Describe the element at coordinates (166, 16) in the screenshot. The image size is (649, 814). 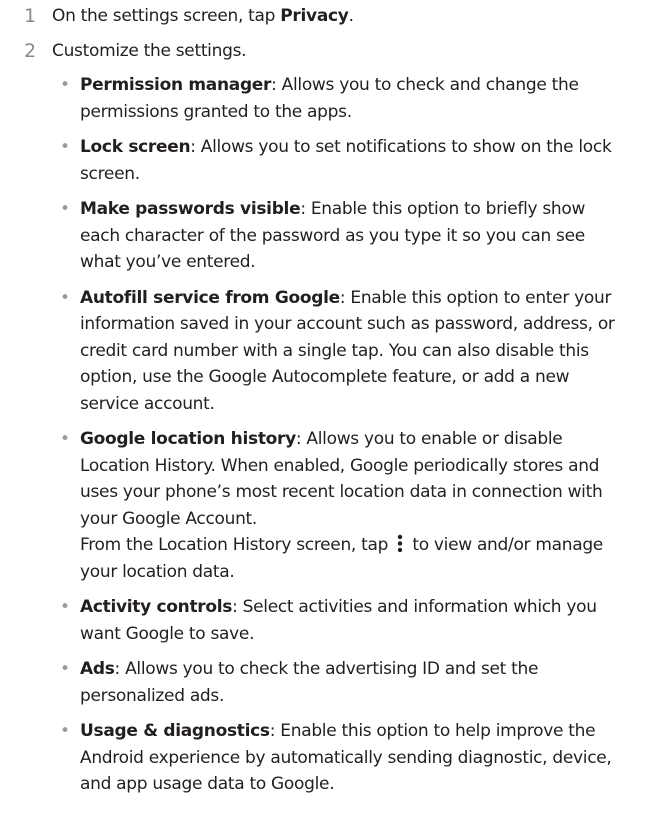
I see `step-text-start: On the settings screen, tap` at that location.